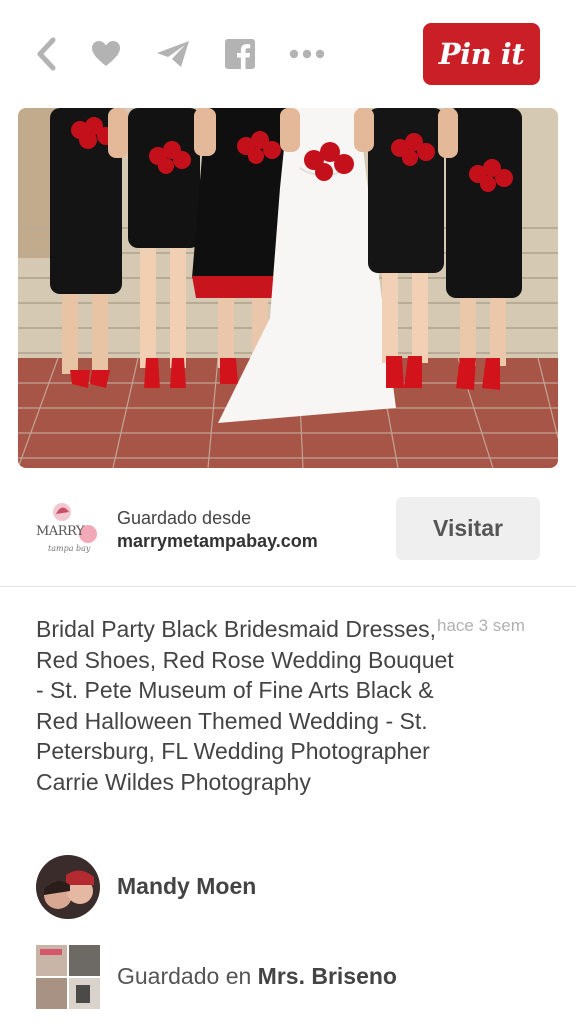  I want to click on user-name: Mandy Moen, so click(186, 886).